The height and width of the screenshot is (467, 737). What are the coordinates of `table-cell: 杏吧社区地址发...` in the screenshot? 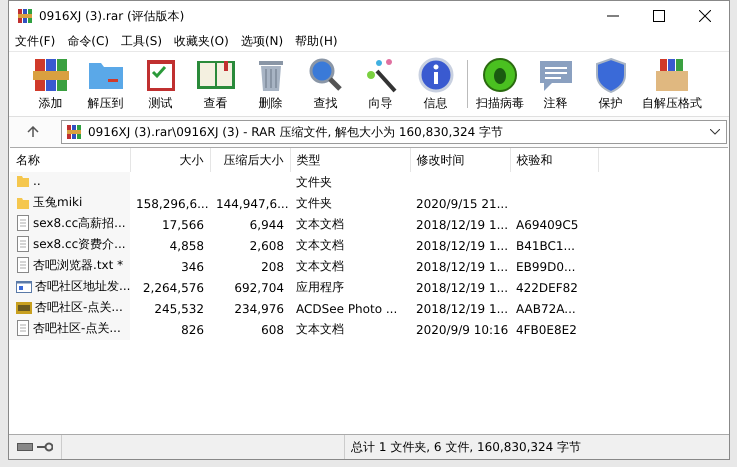 It's located at (70, 287).